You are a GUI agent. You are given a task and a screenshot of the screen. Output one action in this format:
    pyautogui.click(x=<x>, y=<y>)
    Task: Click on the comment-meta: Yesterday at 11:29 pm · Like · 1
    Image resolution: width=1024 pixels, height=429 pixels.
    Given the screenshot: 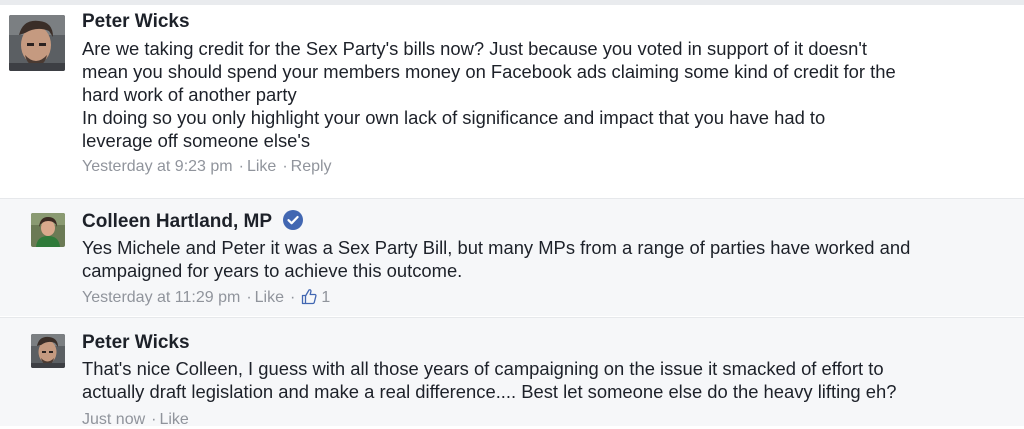 What is the action you would take?
    pyautogui.click(x=206, y=297)
    